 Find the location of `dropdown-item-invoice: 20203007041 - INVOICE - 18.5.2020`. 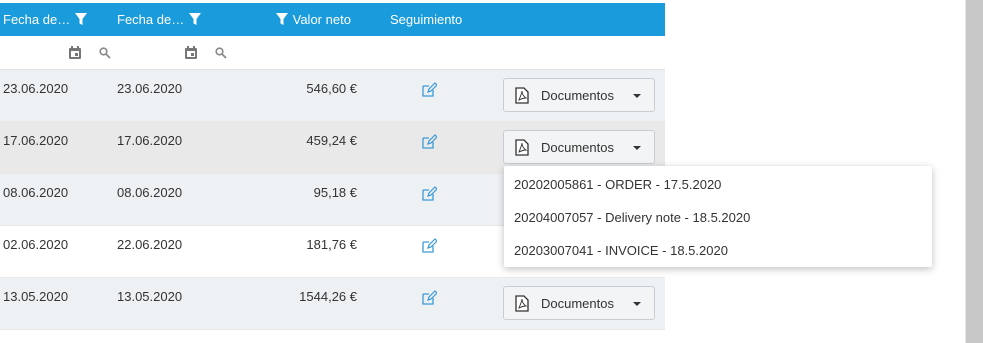

dropdown-item-invoice: 20203007041 - INVOICE - 18.5.2020 is located at coordinates (621, 250).